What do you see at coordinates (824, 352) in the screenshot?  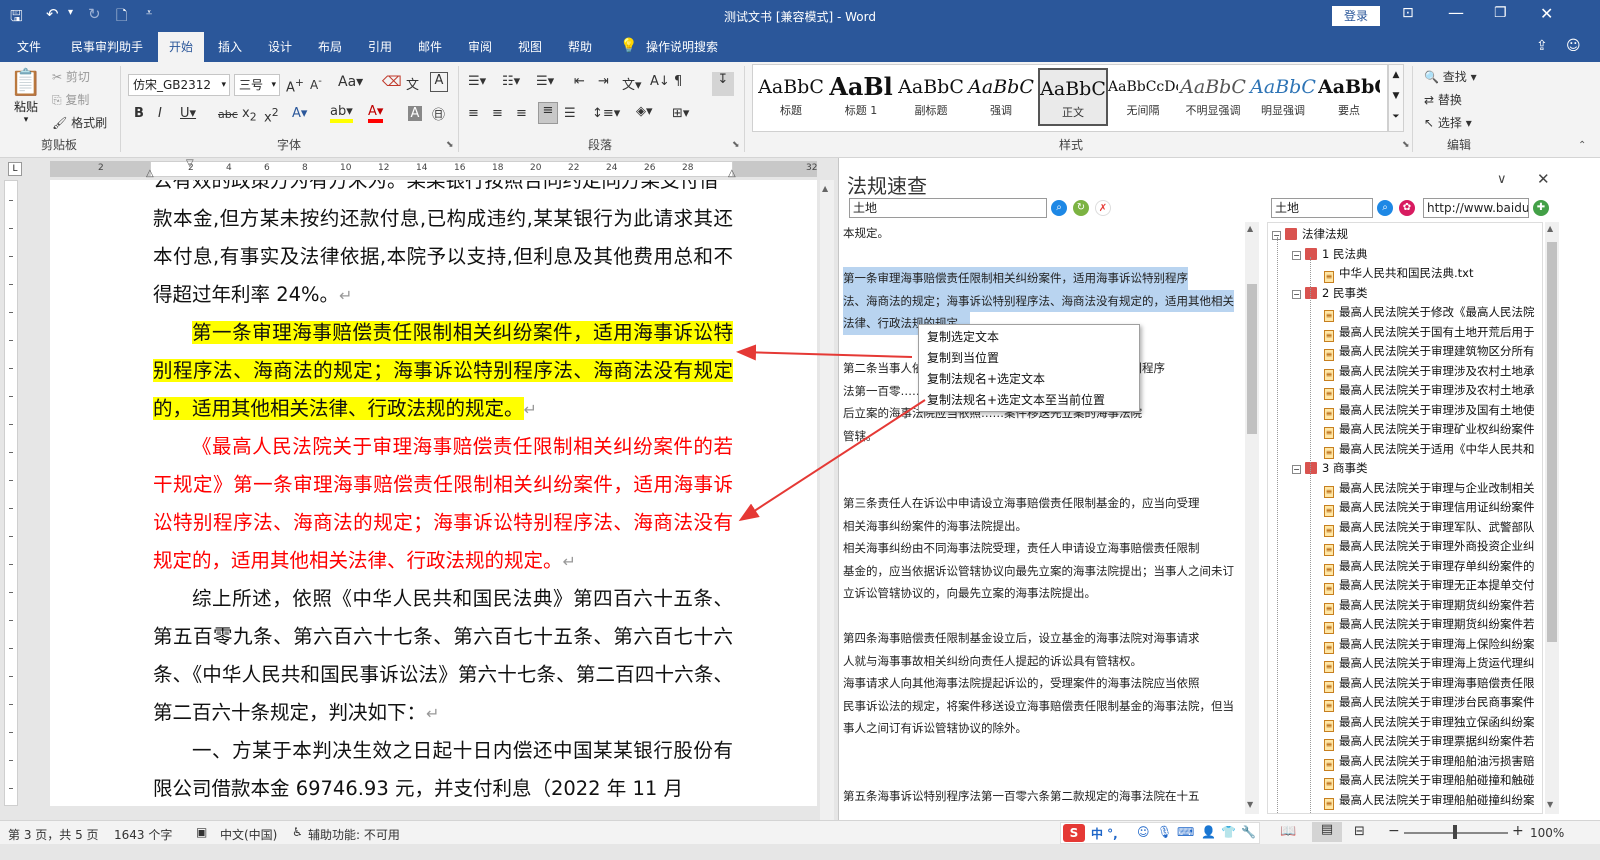 I see `arrow-to-highlight` at bounding box center [824, 352].